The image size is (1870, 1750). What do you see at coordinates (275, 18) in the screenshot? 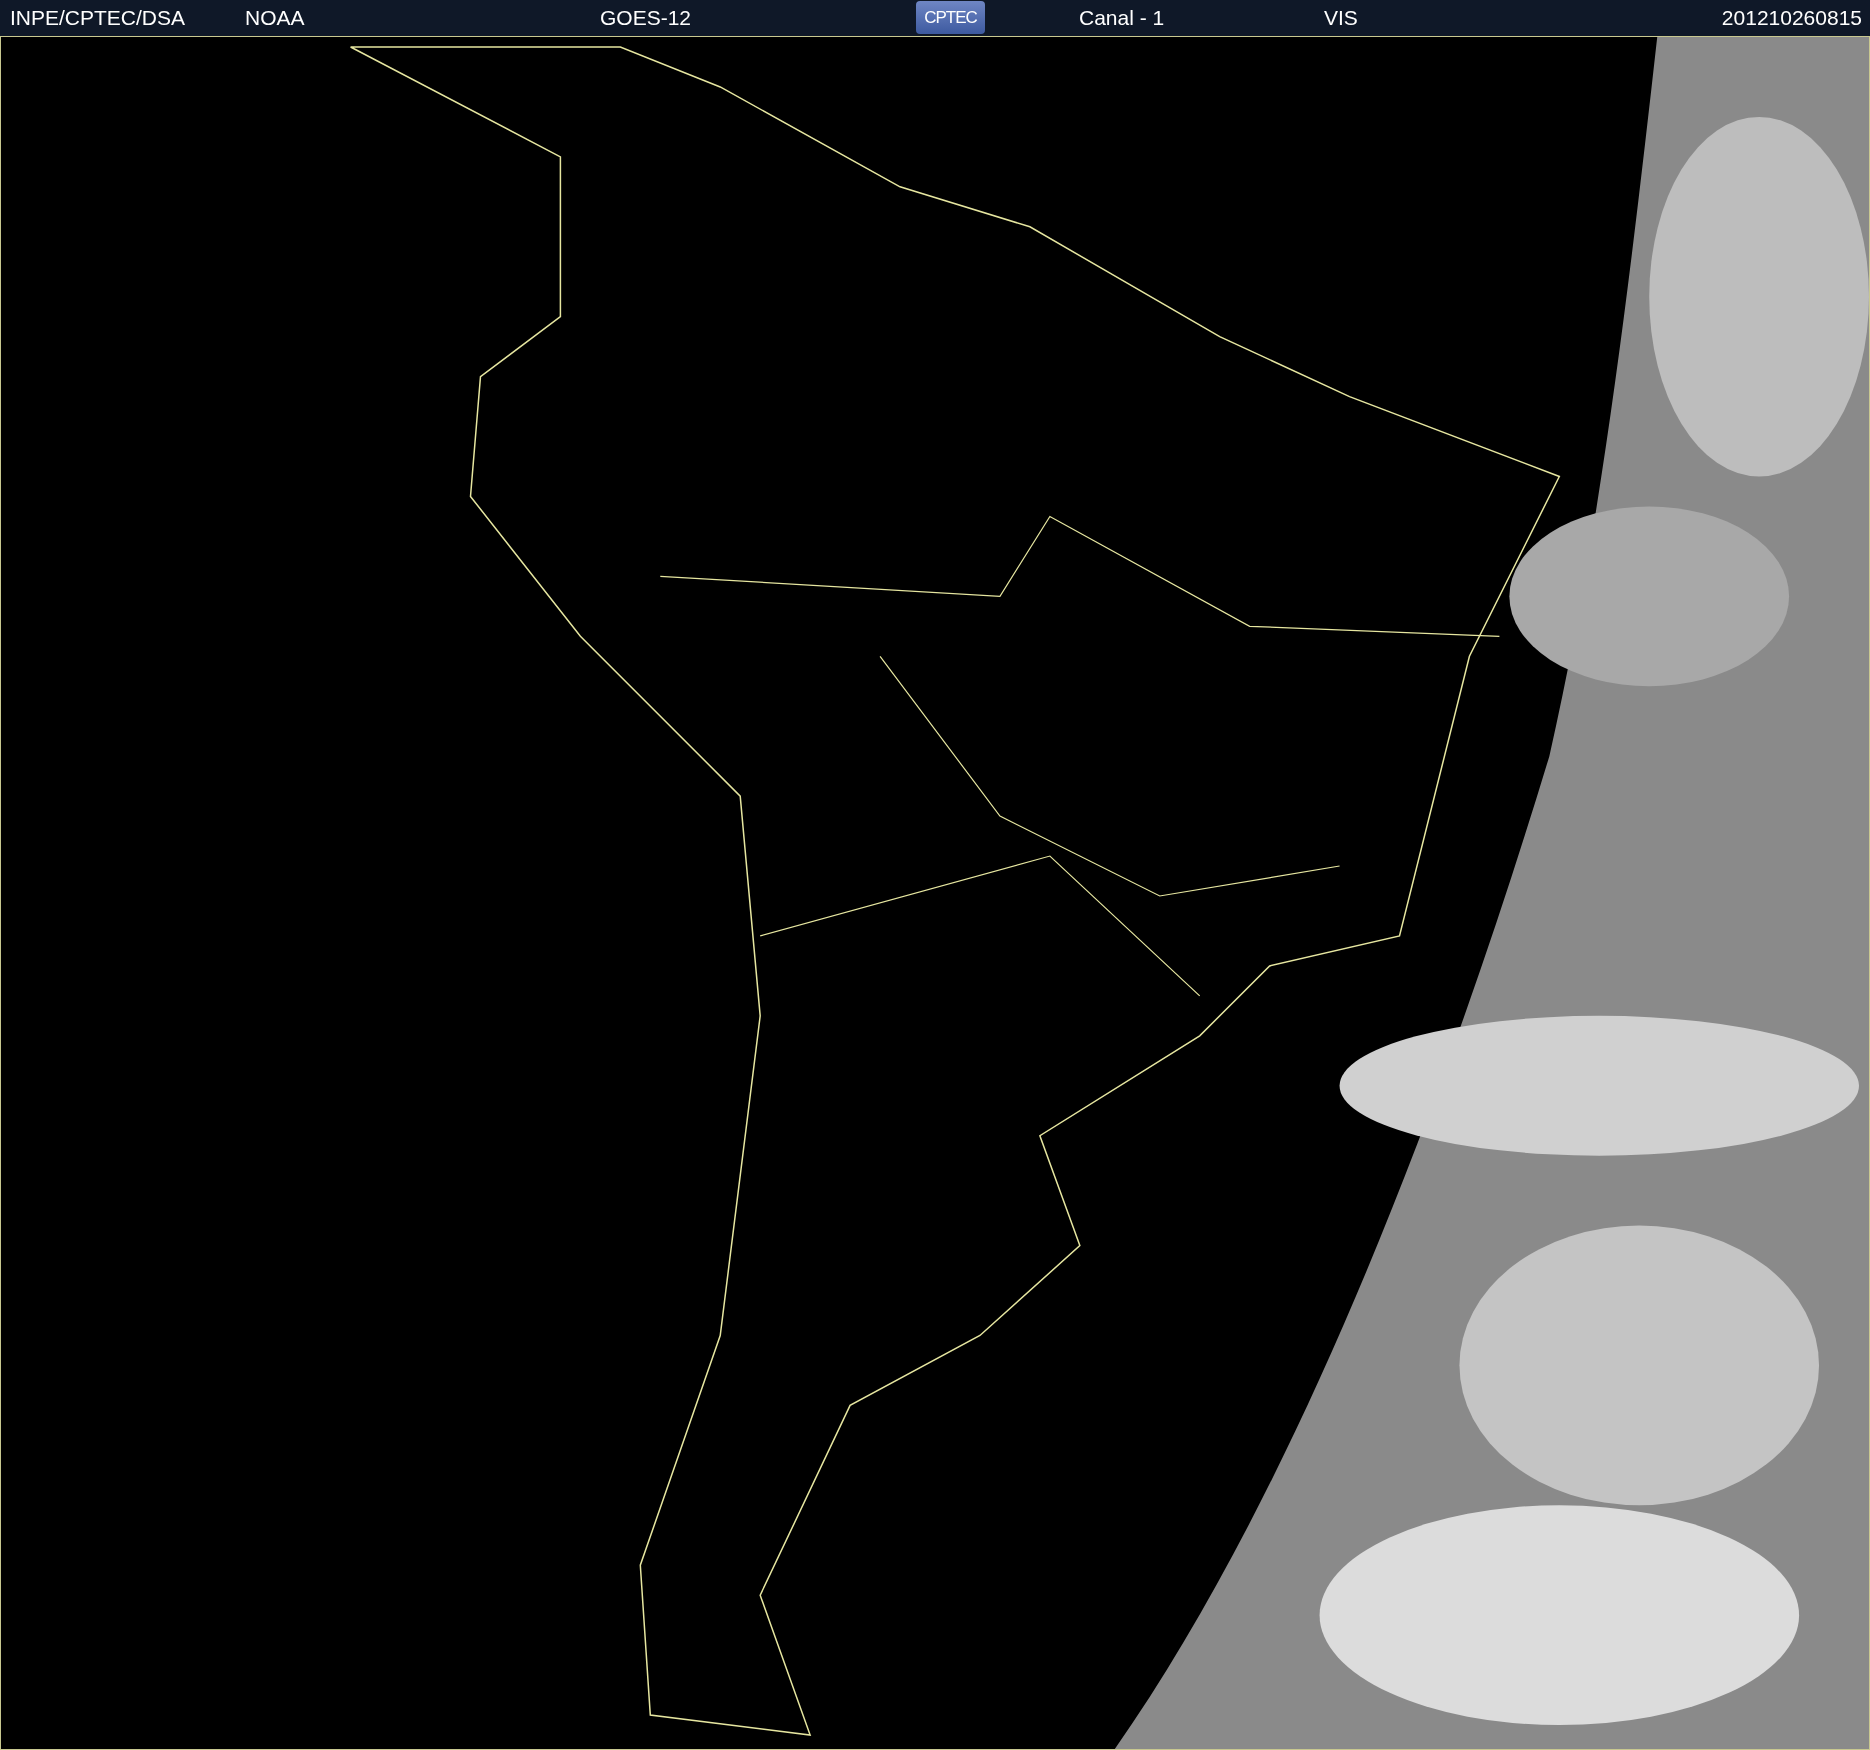
I see `agency-label: NOAA` at bounding box center [275, 18].